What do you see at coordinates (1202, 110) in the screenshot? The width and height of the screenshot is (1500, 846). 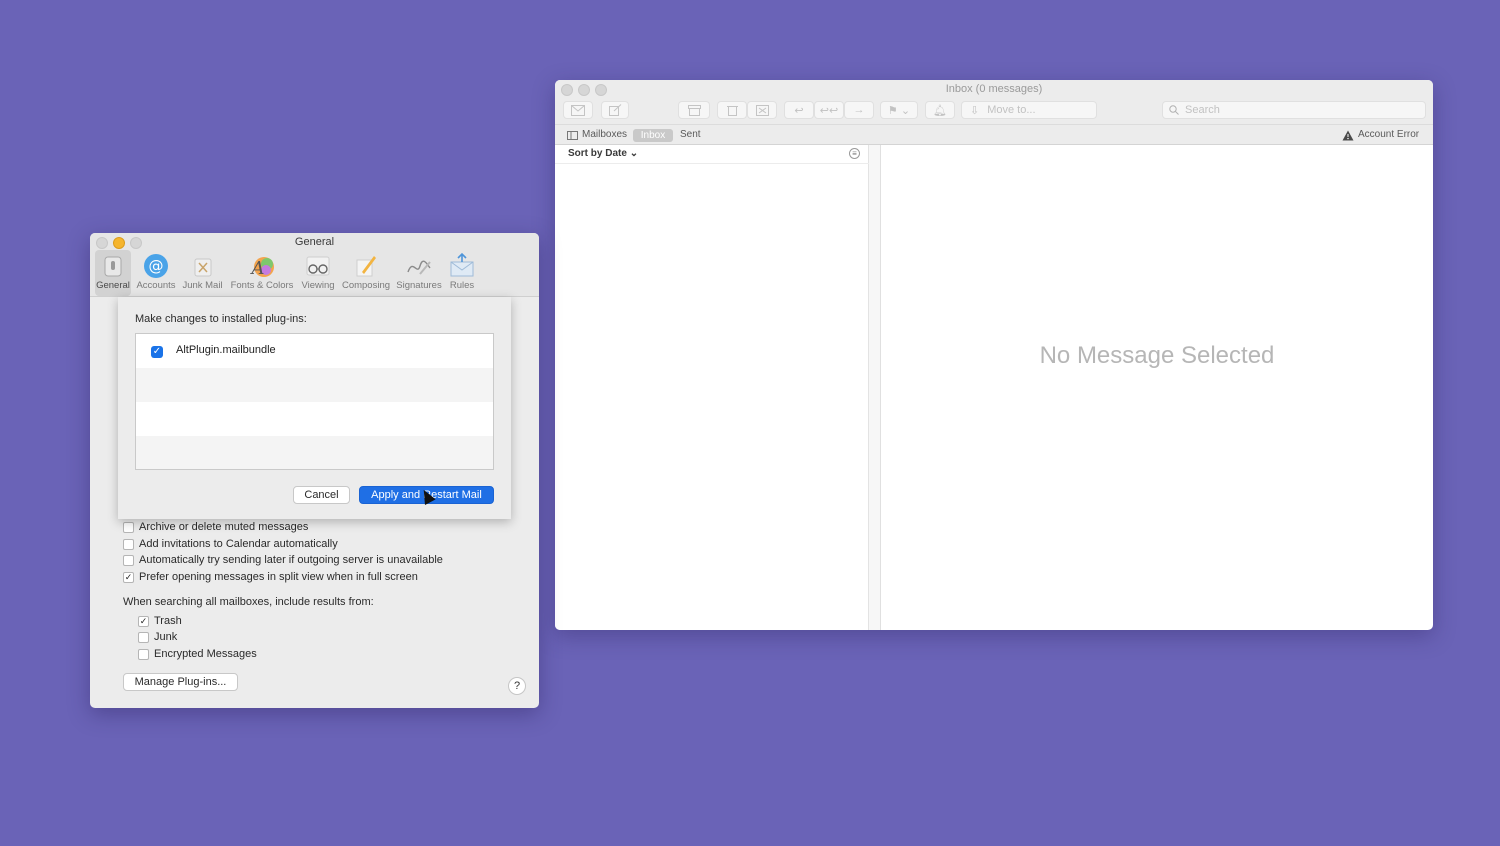 I see `search-placeholder: Search` at bounding box center [1202, 110].